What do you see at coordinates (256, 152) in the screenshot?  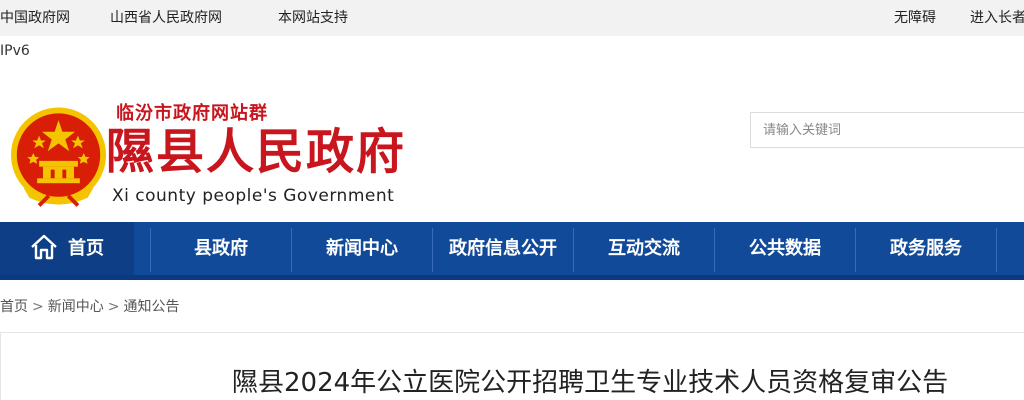 I see `site-title: 隰县人民政府` at bounding box center [256, 152].